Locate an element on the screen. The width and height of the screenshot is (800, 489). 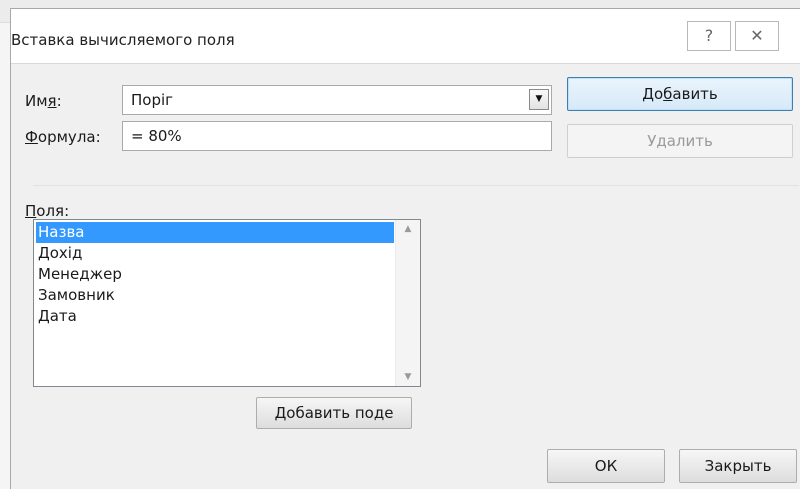
close-button: Закрыть is located at coordinates (738, 466).